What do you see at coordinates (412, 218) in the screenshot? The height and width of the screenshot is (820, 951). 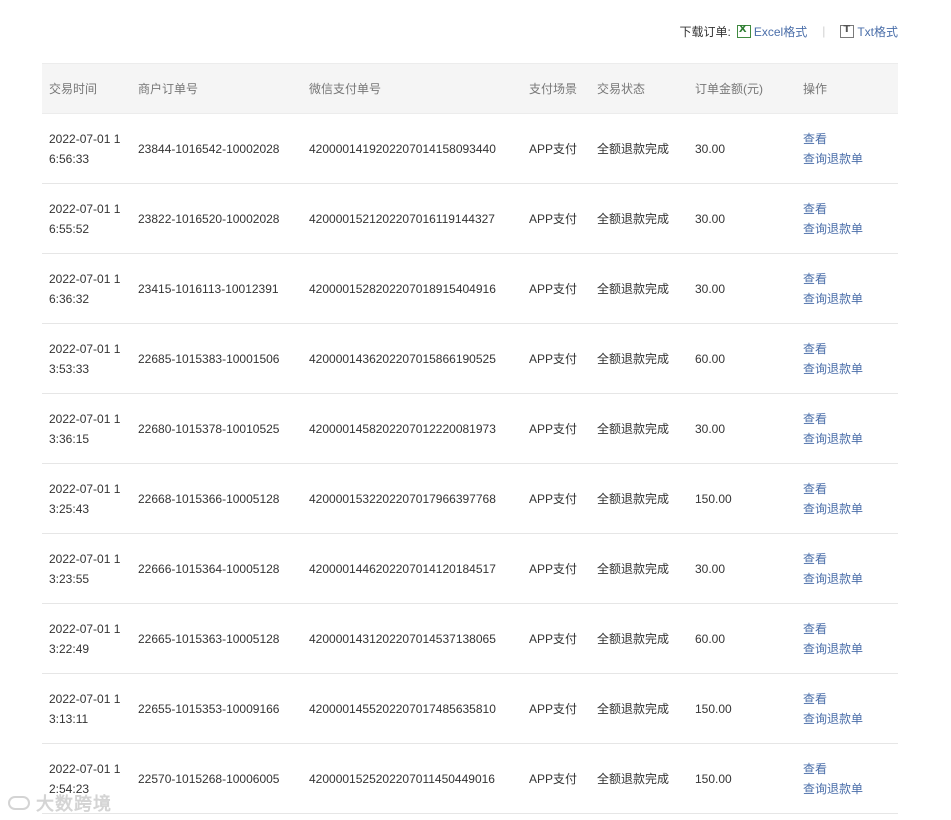 I see `cell-wechat-order: 4200001521202207016119144327` at bounding box center [412, 218].